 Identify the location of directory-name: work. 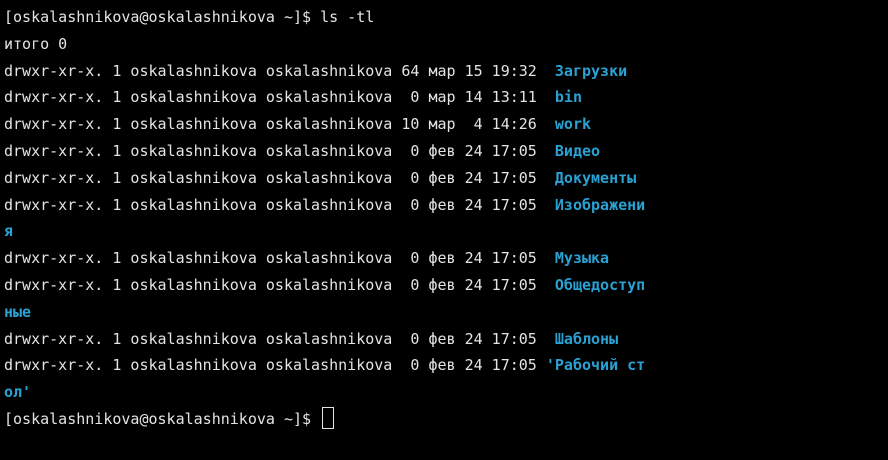
(573, 124).